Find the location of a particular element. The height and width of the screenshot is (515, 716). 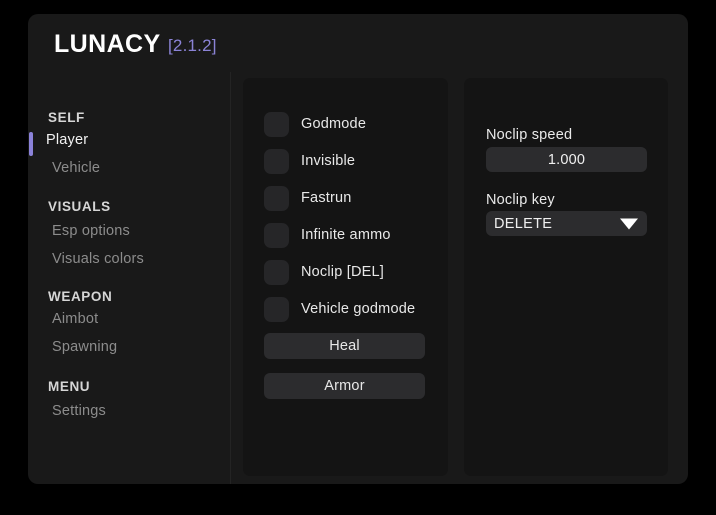

checkbox-label-noclip: Noclip [DEL] is located at coordinates (342, 272).